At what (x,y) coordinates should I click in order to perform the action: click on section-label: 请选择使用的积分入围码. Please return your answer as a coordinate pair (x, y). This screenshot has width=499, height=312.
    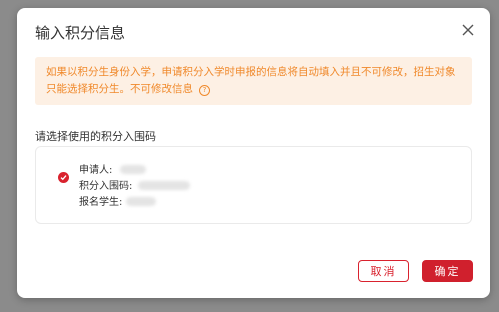
    Looking at the image, I should click on (95, 136).